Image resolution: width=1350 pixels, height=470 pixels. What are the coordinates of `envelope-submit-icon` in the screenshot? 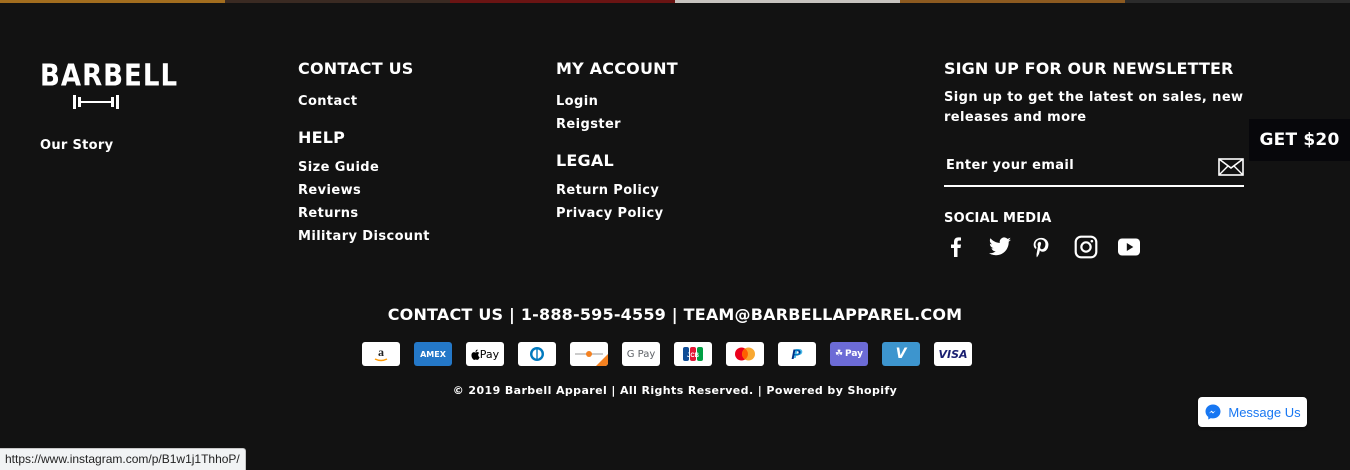 It's located at (1231, 167).